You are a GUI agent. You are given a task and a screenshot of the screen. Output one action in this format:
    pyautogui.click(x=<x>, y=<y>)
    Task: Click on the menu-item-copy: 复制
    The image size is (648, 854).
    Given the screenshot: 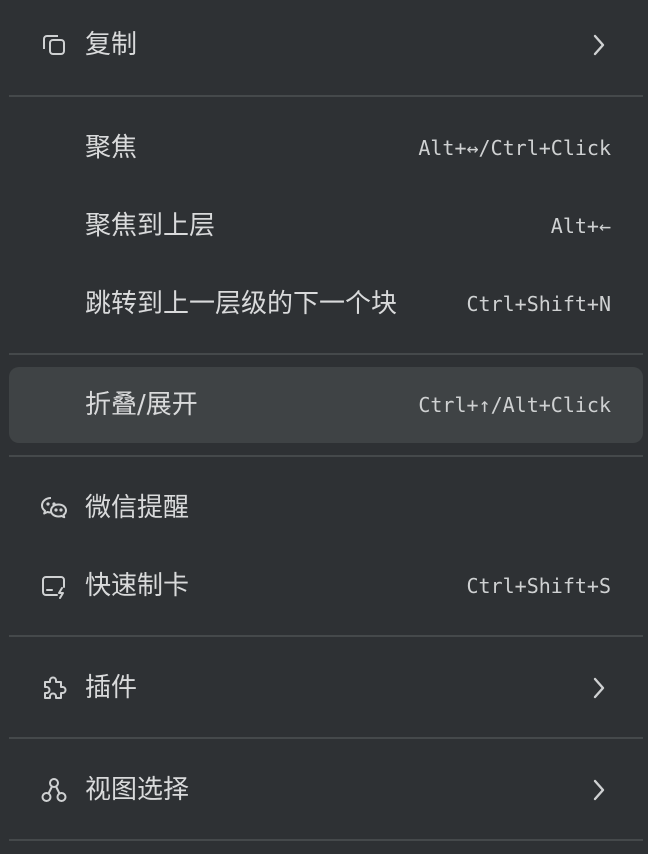 What is the action you would take?
    pyautogui.click(x=326, y=45)
    